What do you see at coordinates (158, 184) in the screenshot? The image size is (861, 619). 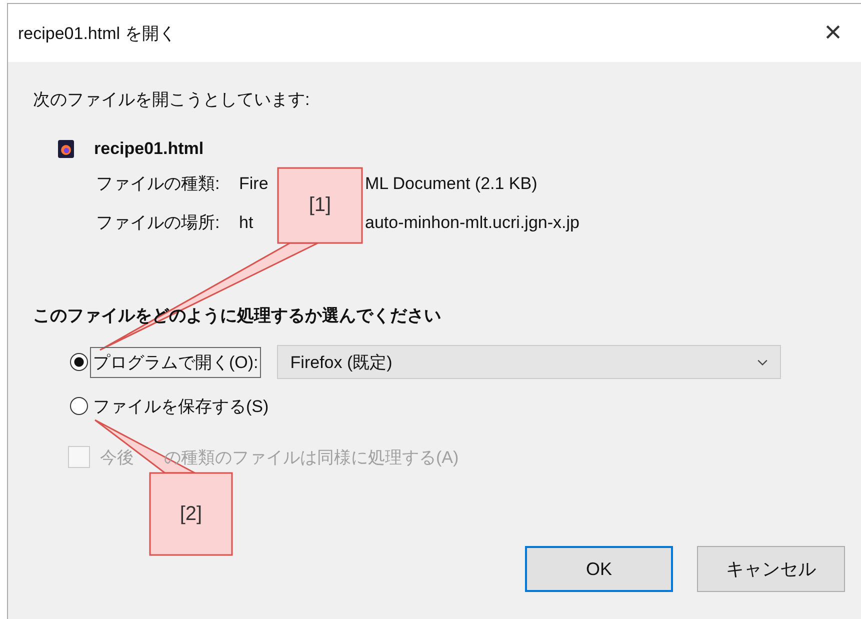 I see `detail-label: ファイルの種類:` at bounding box center [158, 184].